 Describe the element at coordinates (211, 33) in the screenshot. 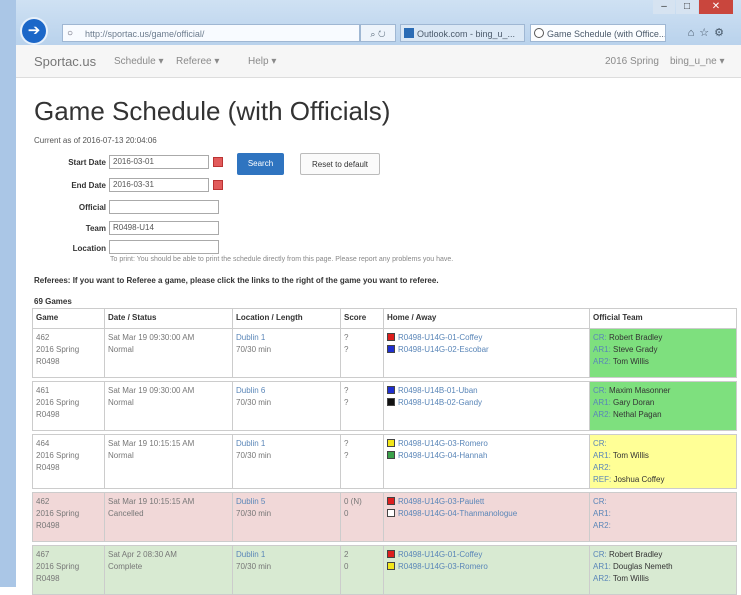

I see `address-bar: ○ http://sportac.us/game/official/` at that location.